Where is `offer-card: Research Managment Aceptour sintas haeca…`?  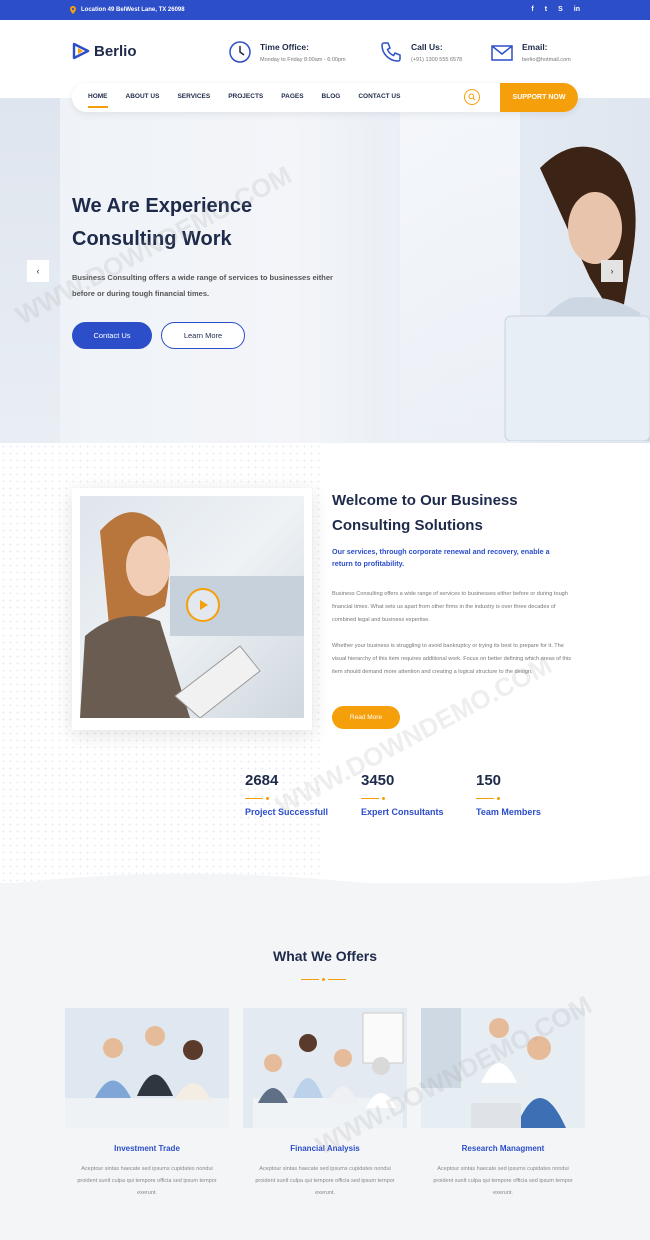 offer-card: Research Managment Aceptour sintas haeca… is located at coordinates (503, 1103).